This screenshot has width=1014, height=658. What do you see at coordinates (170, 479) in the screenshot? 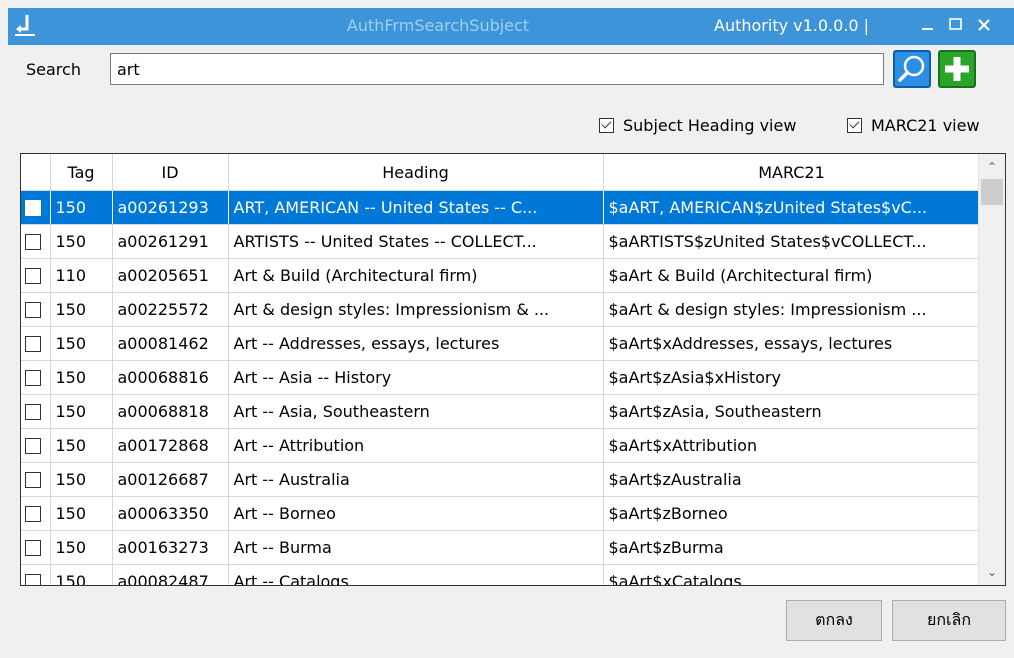
I see `id-cell: a00126687` at bounding box center [170, 479].